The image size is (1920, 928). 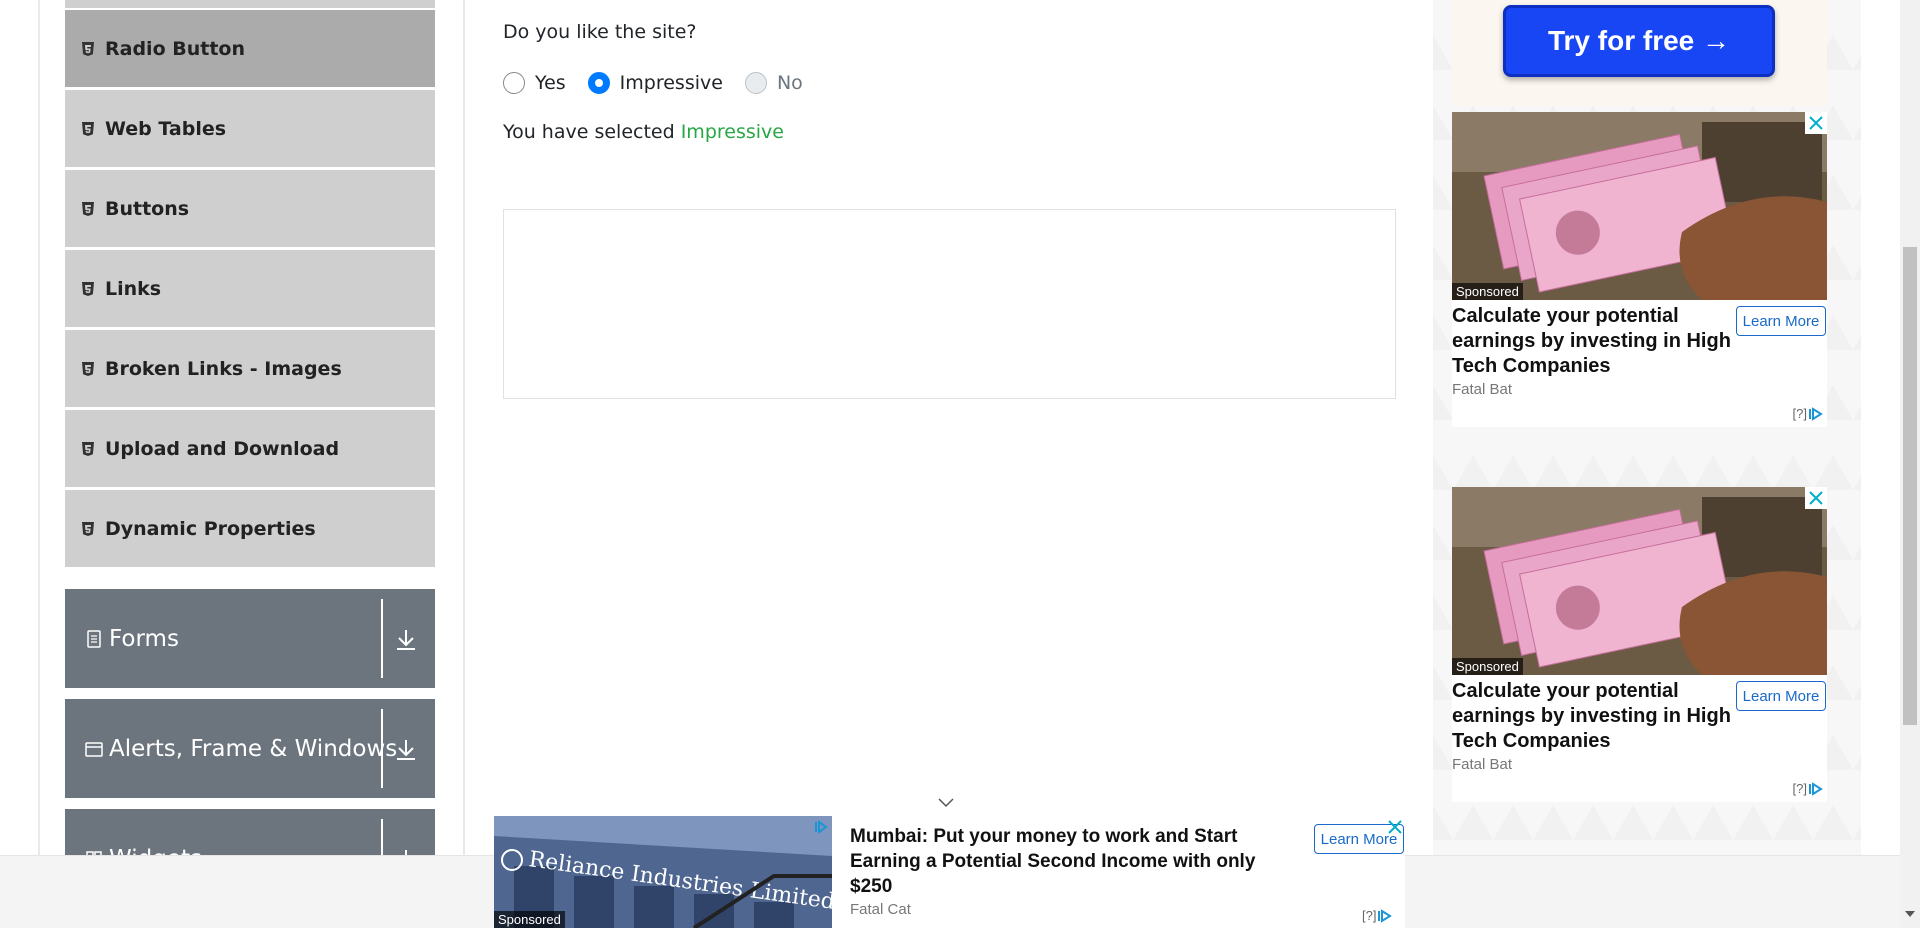 What do you see at coordinates (671, 83) in the screenshot?
I see `radio-label: Impressive` at bounding box center [671, 83].